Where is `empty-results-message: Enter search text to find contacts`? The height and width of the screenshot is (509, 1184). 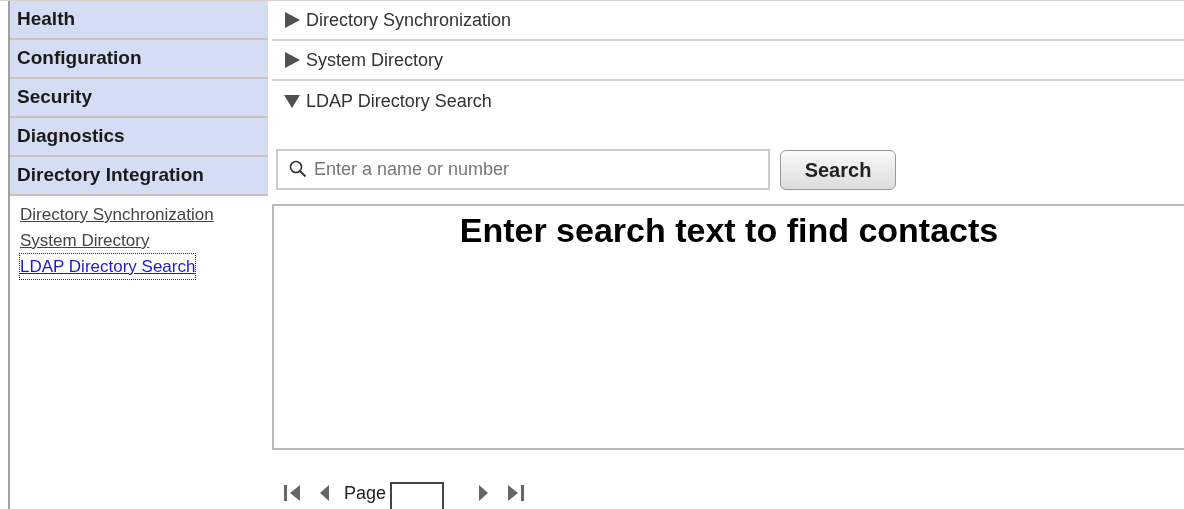 empty-results-message: Enter search text to find contacts is located at coordinates (729, 230).